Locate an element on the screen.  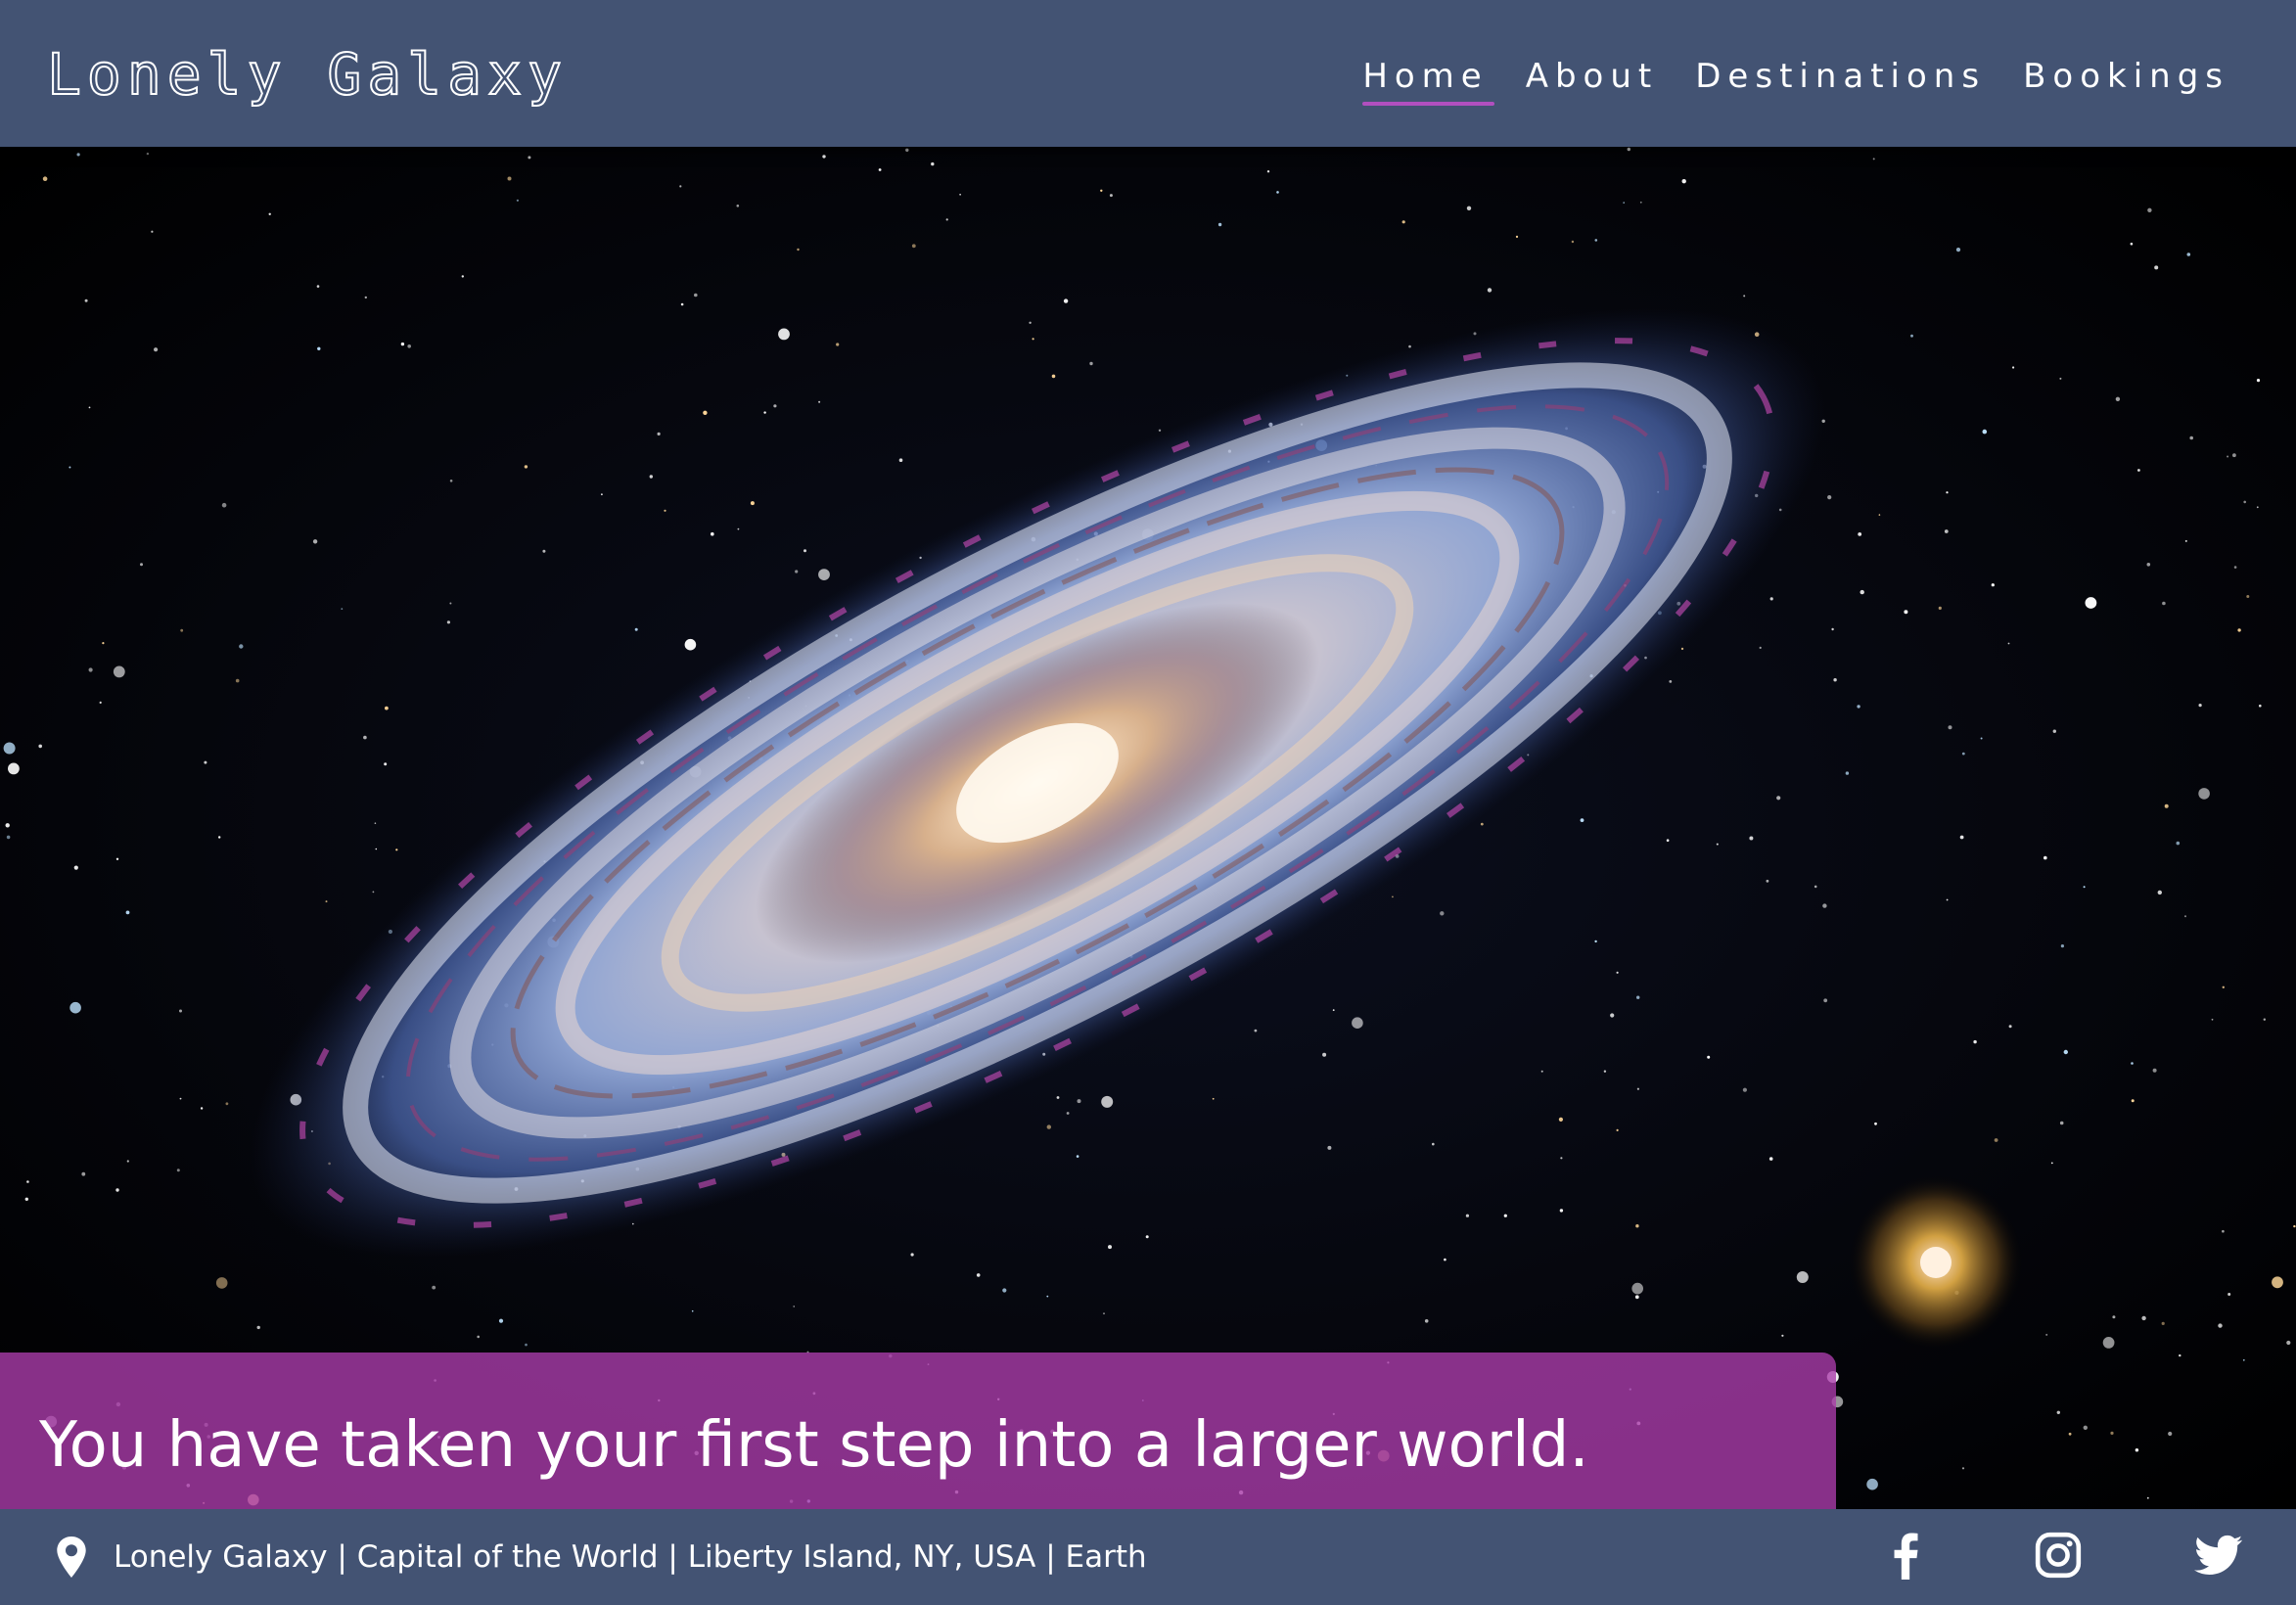
map-pin-icon is located at coordinates (71, 1557).